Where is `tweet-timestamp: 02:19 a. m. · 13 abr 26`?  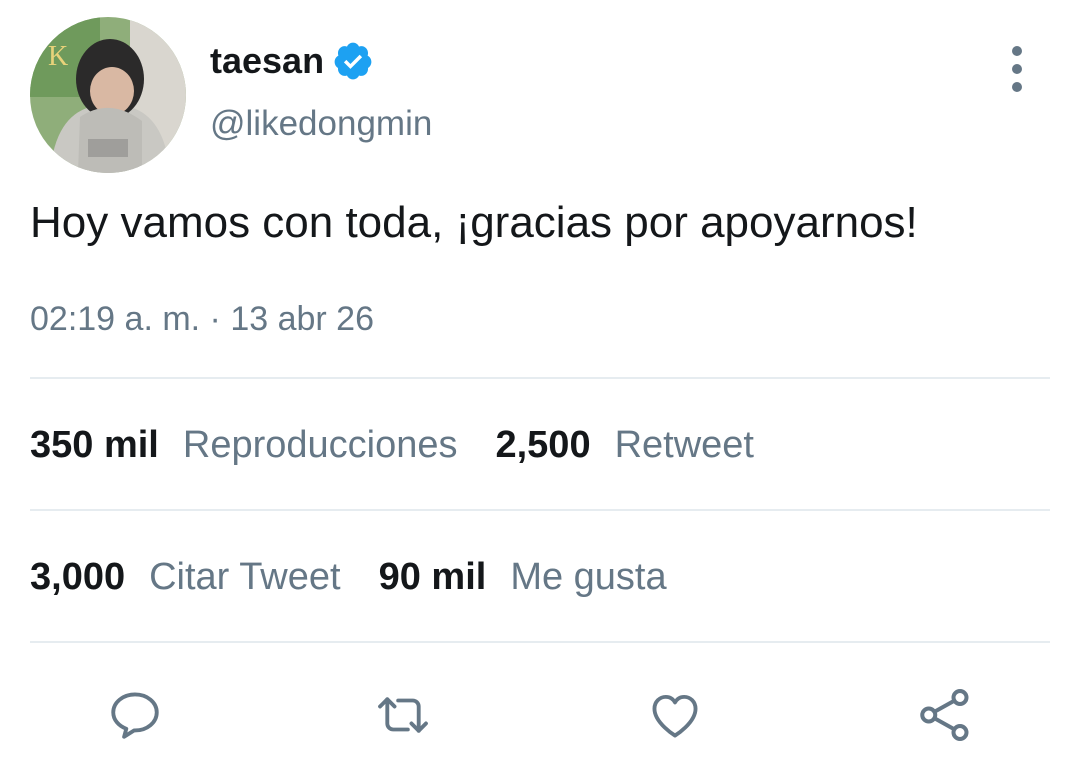
tweet-timestamp: 02:19 a. m. · 13 abr 26 is located at coordinates (202, 319).